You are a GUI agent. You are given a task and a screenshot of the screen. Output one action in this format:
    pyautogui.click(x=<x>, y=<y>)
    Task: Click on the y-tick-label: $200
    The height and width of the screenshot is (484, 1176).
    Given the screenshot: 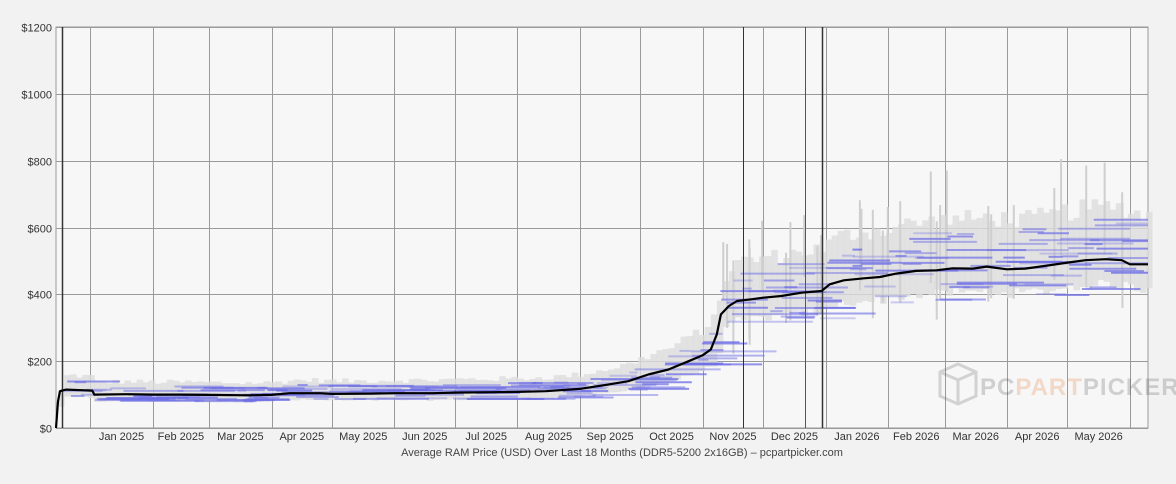 What is the action you would take?
    pyautogui.click(x=40, y=363)
    